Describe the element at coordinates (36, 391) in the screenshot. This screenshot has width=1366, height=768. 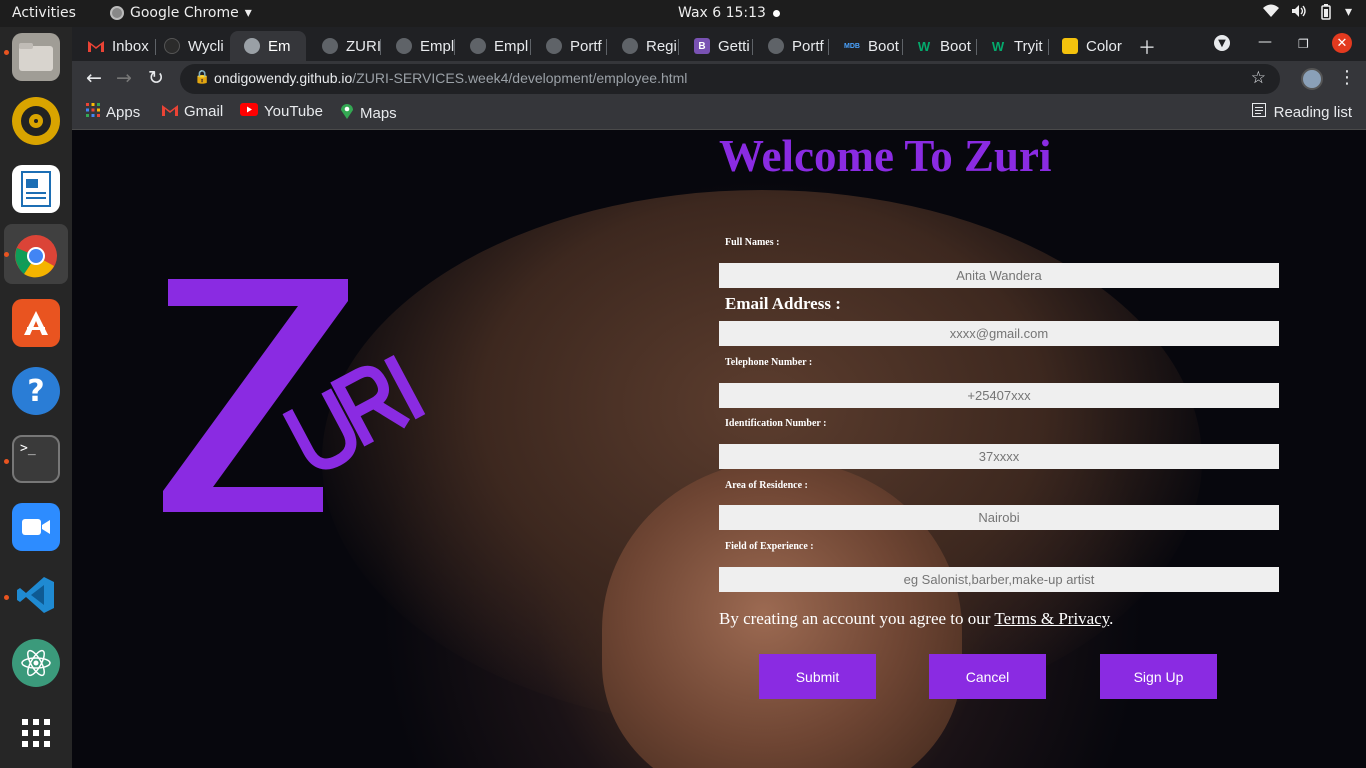
I see `help-icon: ?` at that location.